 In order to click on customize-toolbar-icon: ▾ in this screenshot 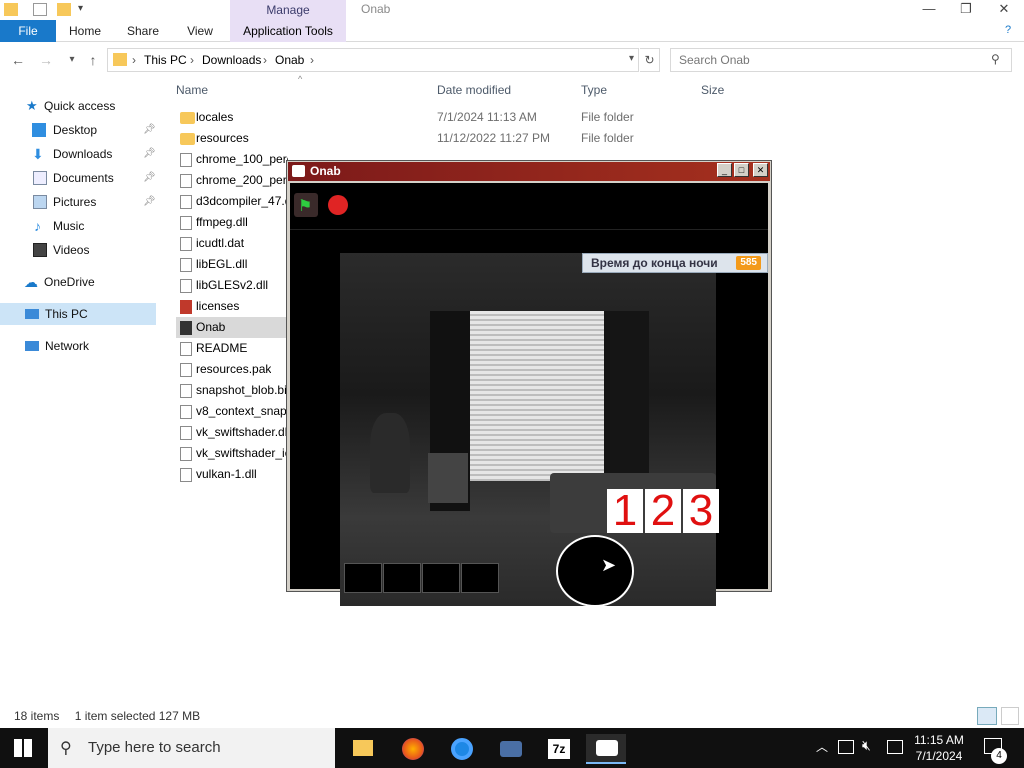, I will do `click(80, 8)`.